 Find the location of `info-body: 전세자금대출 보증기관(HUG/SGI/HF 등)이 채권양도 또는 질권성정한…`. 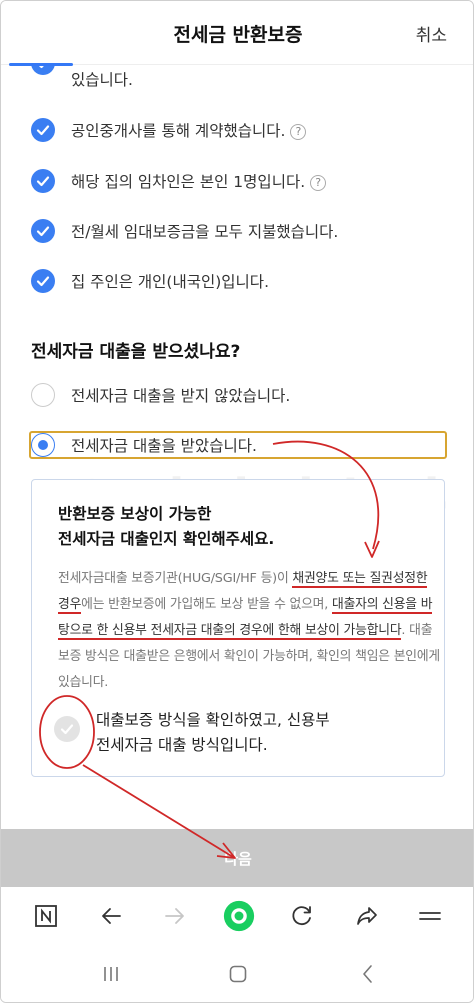

info-body: 전세자금대출 보증기관(HUG/SGI/HF 등)이 채권양도 또는 질권성정한… is located at coordinates (249, 630).